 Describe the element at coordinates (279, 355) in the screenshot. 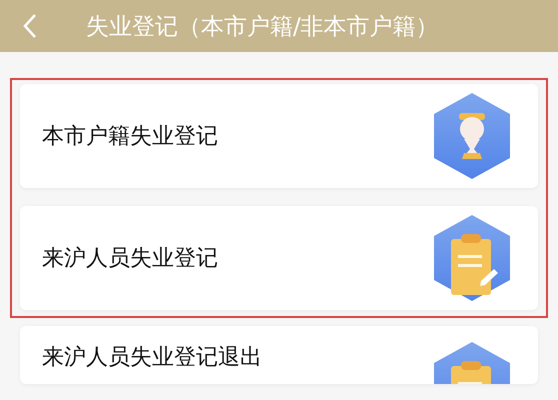

I see `list-card: 来沪人员失业登记退出` at that location.